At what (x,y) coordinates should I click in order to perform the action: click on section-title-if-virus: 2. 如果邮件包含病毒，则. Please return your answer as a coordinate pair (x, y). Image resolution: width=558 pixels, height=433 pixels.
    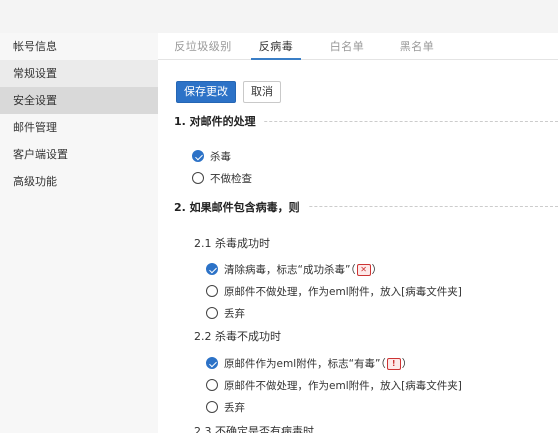
    Looking at the image, I should click on (241, 207).